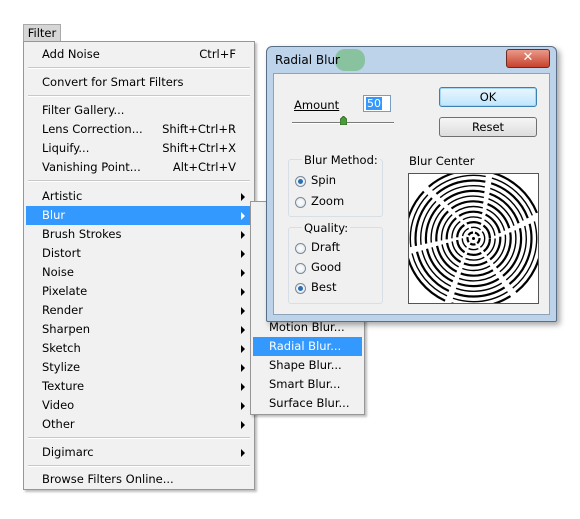 Image resolution: width=580 pixels, height=519 pixels. I want to click on menu-item-stylize: Stylize, so click(139, 367).